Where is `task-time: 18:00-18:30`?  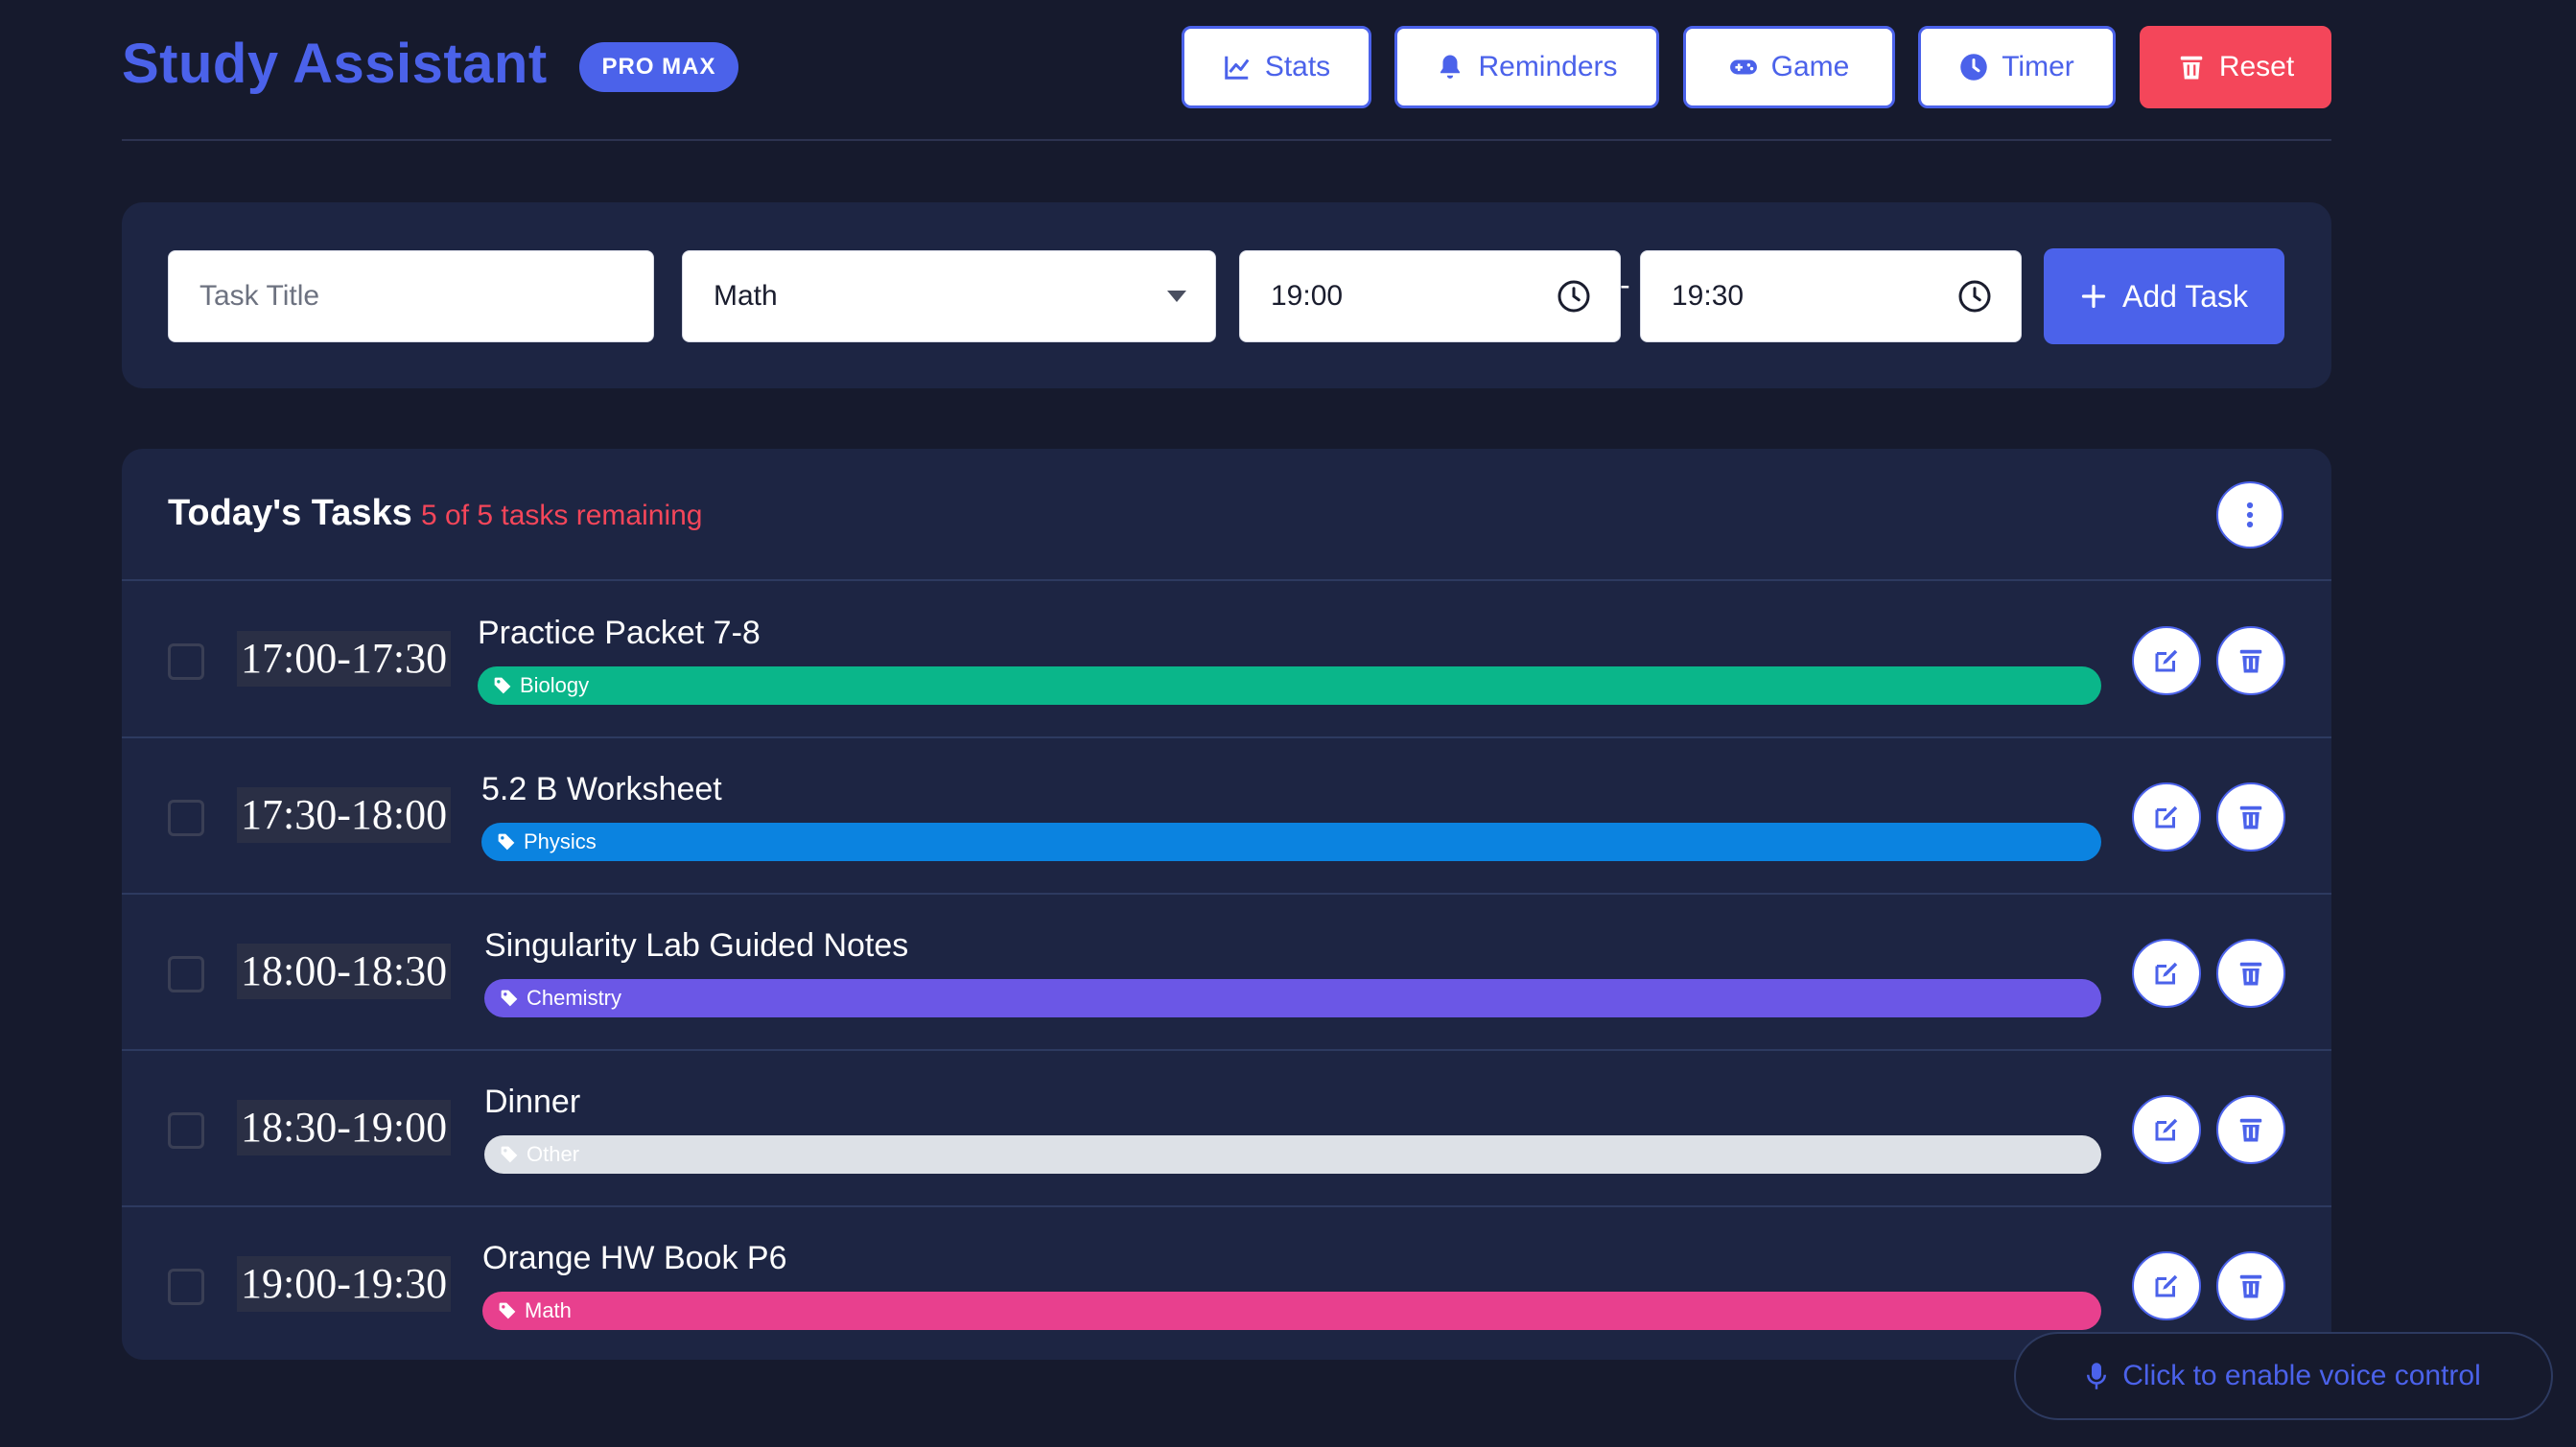 task-time: 18:00-18:30 is located at coordinates (344, 971).